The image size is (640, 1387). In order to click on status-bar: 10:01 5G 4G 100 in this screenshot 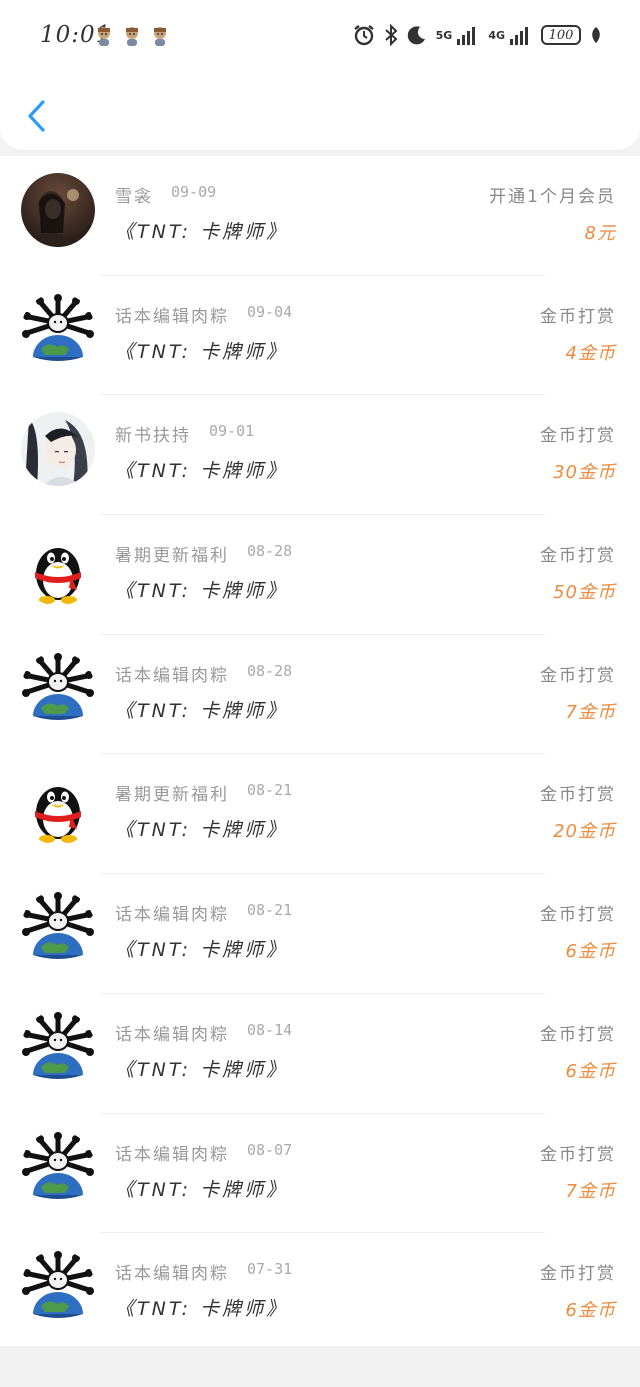, I will do `click(320, 36)`.